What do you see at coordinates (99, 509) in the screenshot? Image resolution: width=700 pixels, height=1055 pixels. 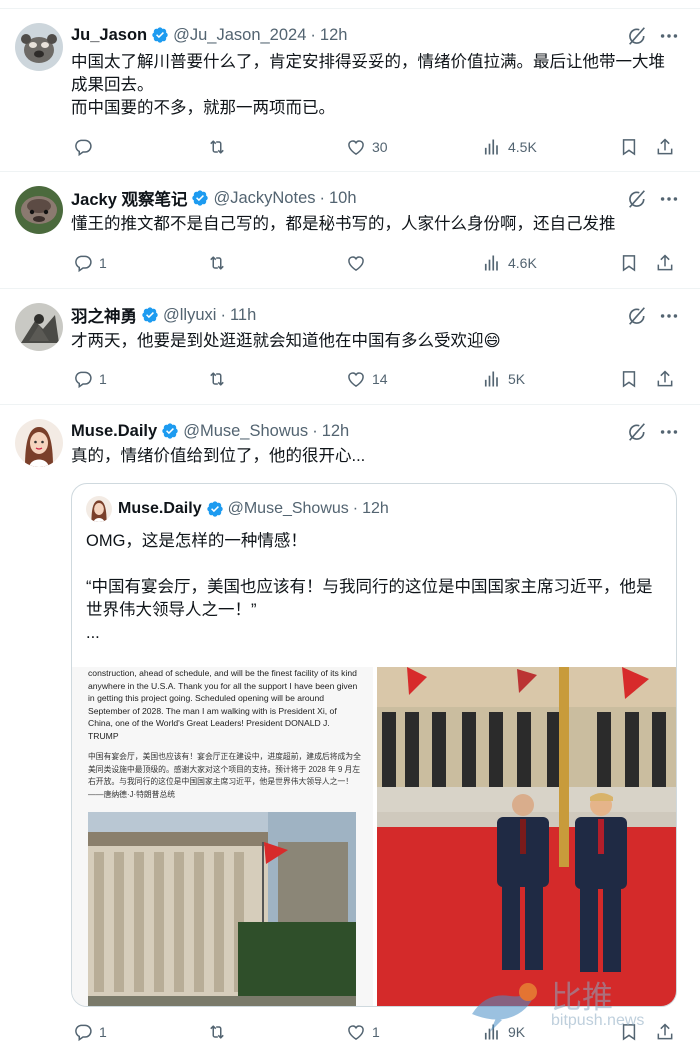 I see `quote-avatar` at bounding box center [99, 509].